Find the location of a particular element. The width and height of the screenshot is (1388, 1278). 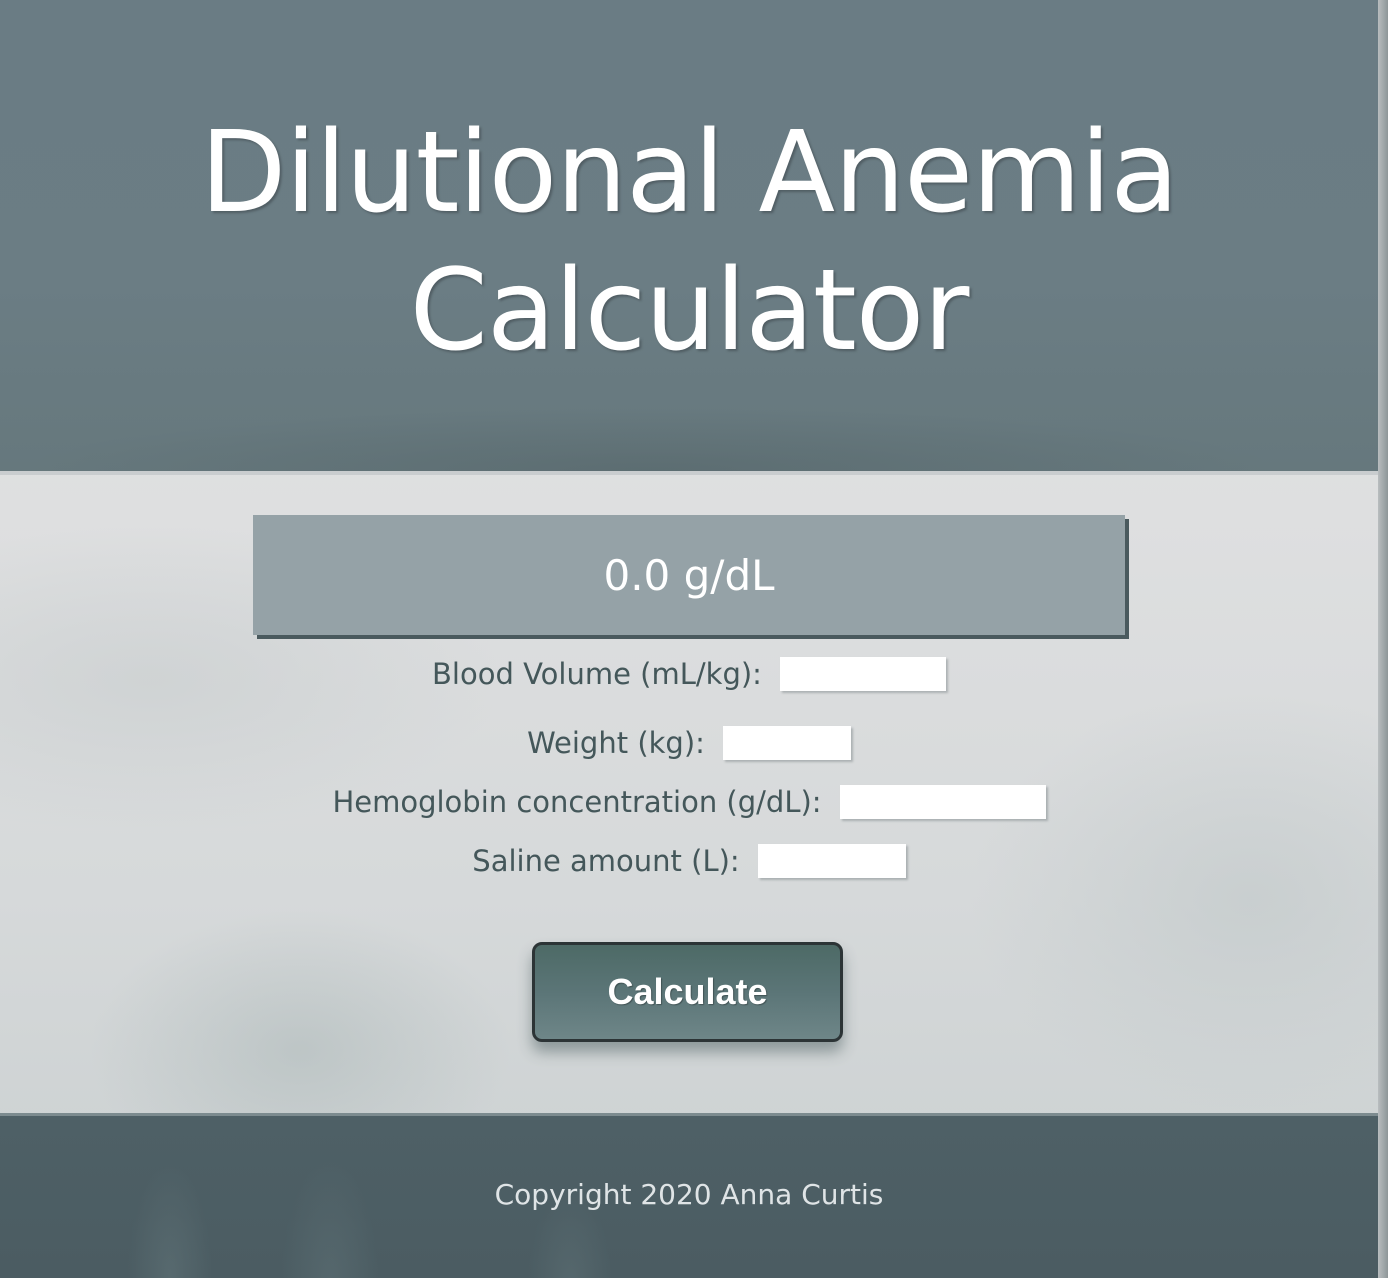

hemoglobin-row: Hemoglobin concentration (g/dL): is located at coordinates (689, 802).